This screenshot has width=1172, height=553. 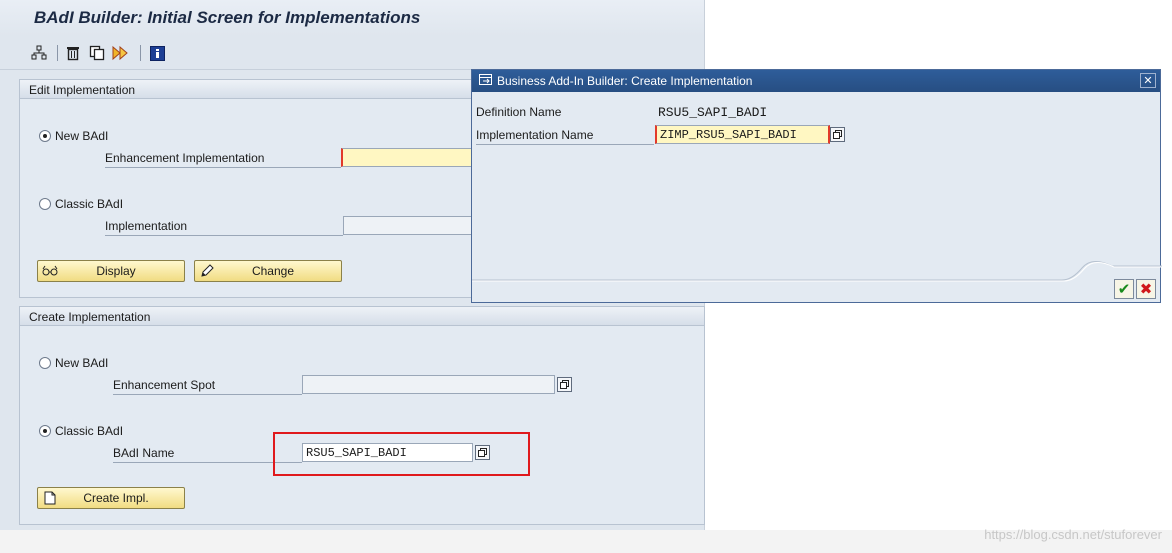 What do you see at coordinates (1073, 534) in the screenshot?
I see `watermark: https://blog.csdn.net/stuforever` at bounding box center [1073, 534].